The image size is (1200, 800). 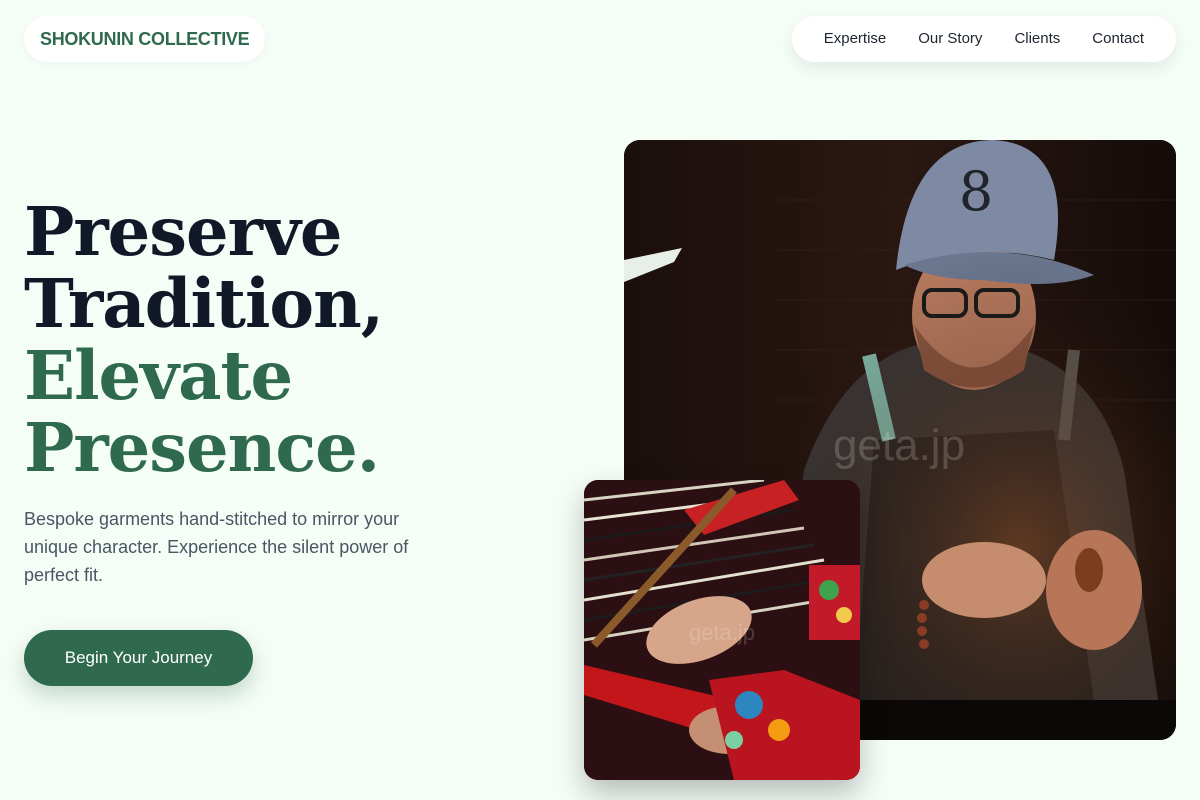 I want to click on weaving-photo: geta.jp, so click(x=722, y=630).